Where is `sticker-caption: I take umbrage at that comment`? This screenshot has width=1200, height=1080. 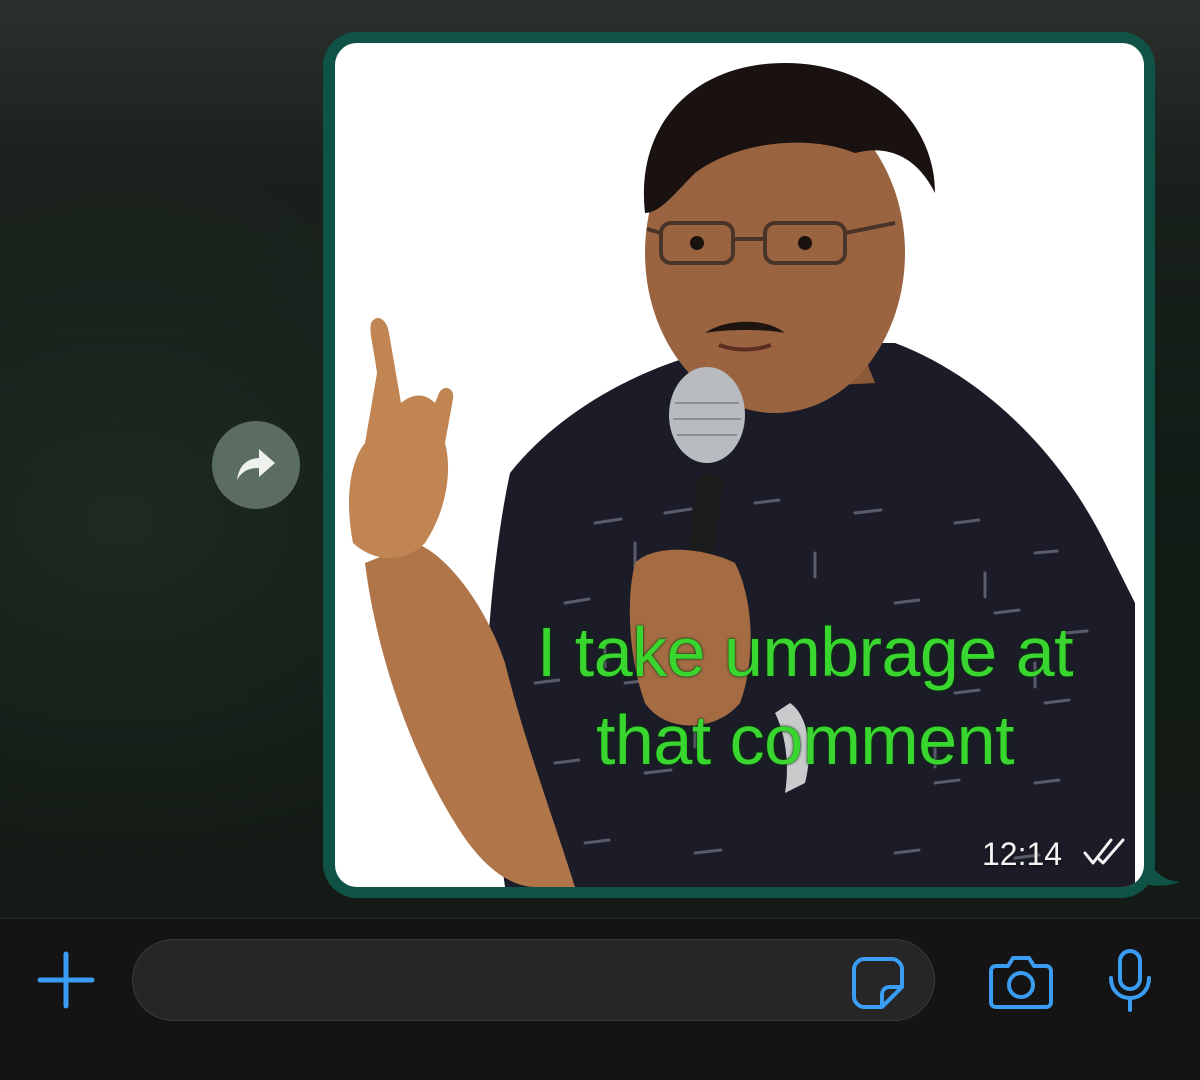
sticker-caption: I take umbrage at that comment is located at coordinates (805, 696).